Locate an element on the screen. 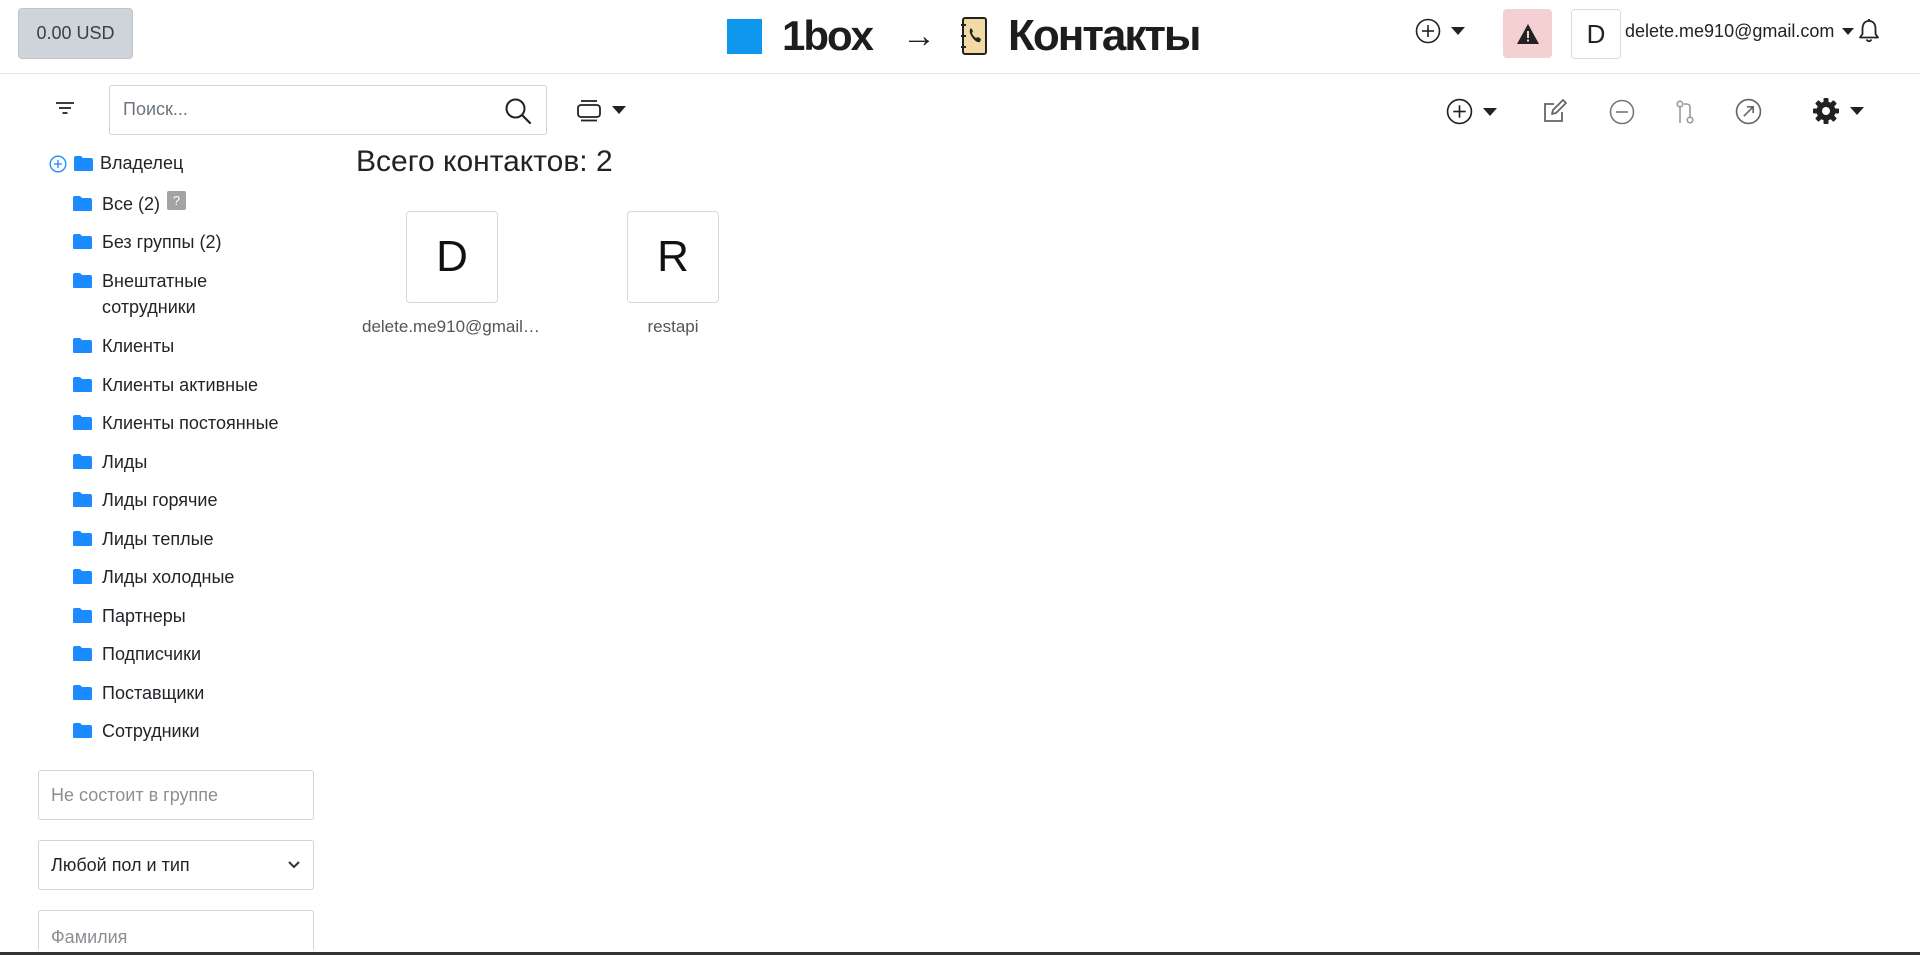  search-box is located at coordinates (328, 110).